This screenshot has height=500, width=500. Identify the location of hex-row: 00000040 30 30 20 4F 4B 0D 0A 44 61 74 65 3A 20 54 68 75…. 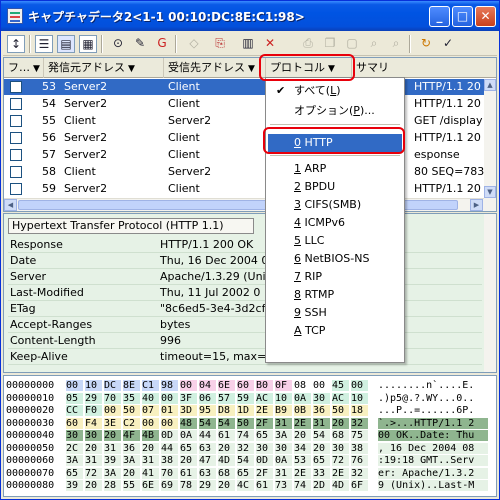
(250, 435).